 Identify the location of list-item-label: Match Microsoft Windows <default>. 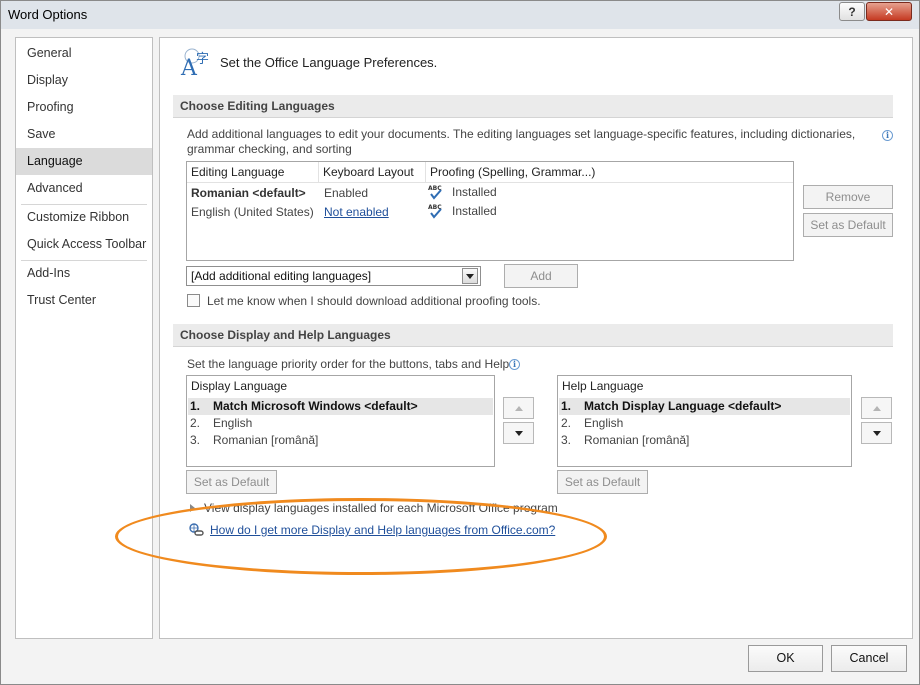
(315, 406).